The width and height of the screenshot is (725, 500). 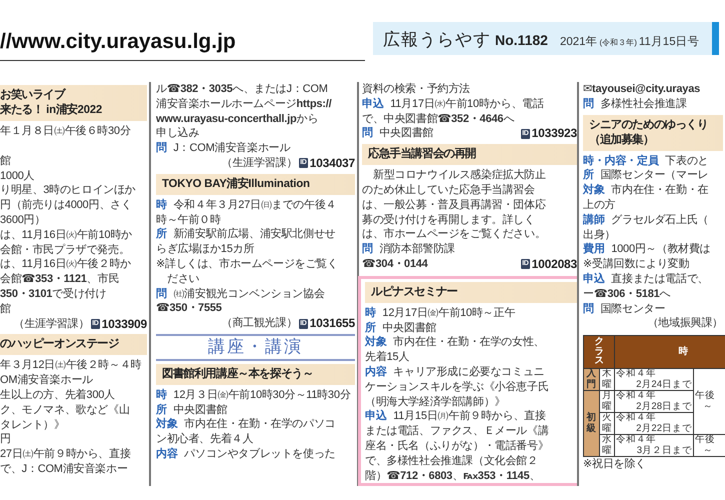 What do you see at coordinates (65, 454) in the screenshot?
I see `text-line: 27日㈯午前９時から、直接` at bounding box center [65, 454].